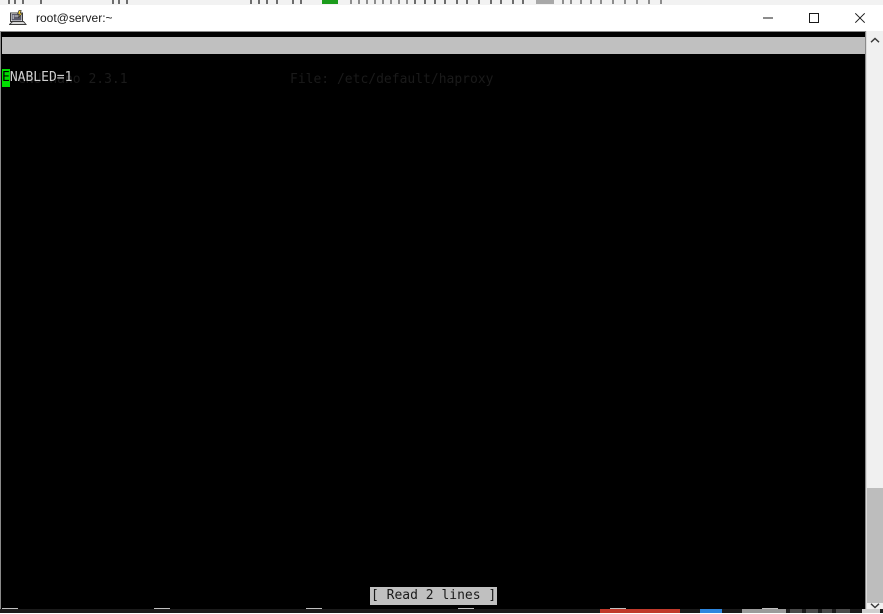 The image size is (883, 614). What do you see at coordinates (41, 77) in the screenshot?
I see `editor-line-1-text: NABLED=1` at bounding box center [41, 77].